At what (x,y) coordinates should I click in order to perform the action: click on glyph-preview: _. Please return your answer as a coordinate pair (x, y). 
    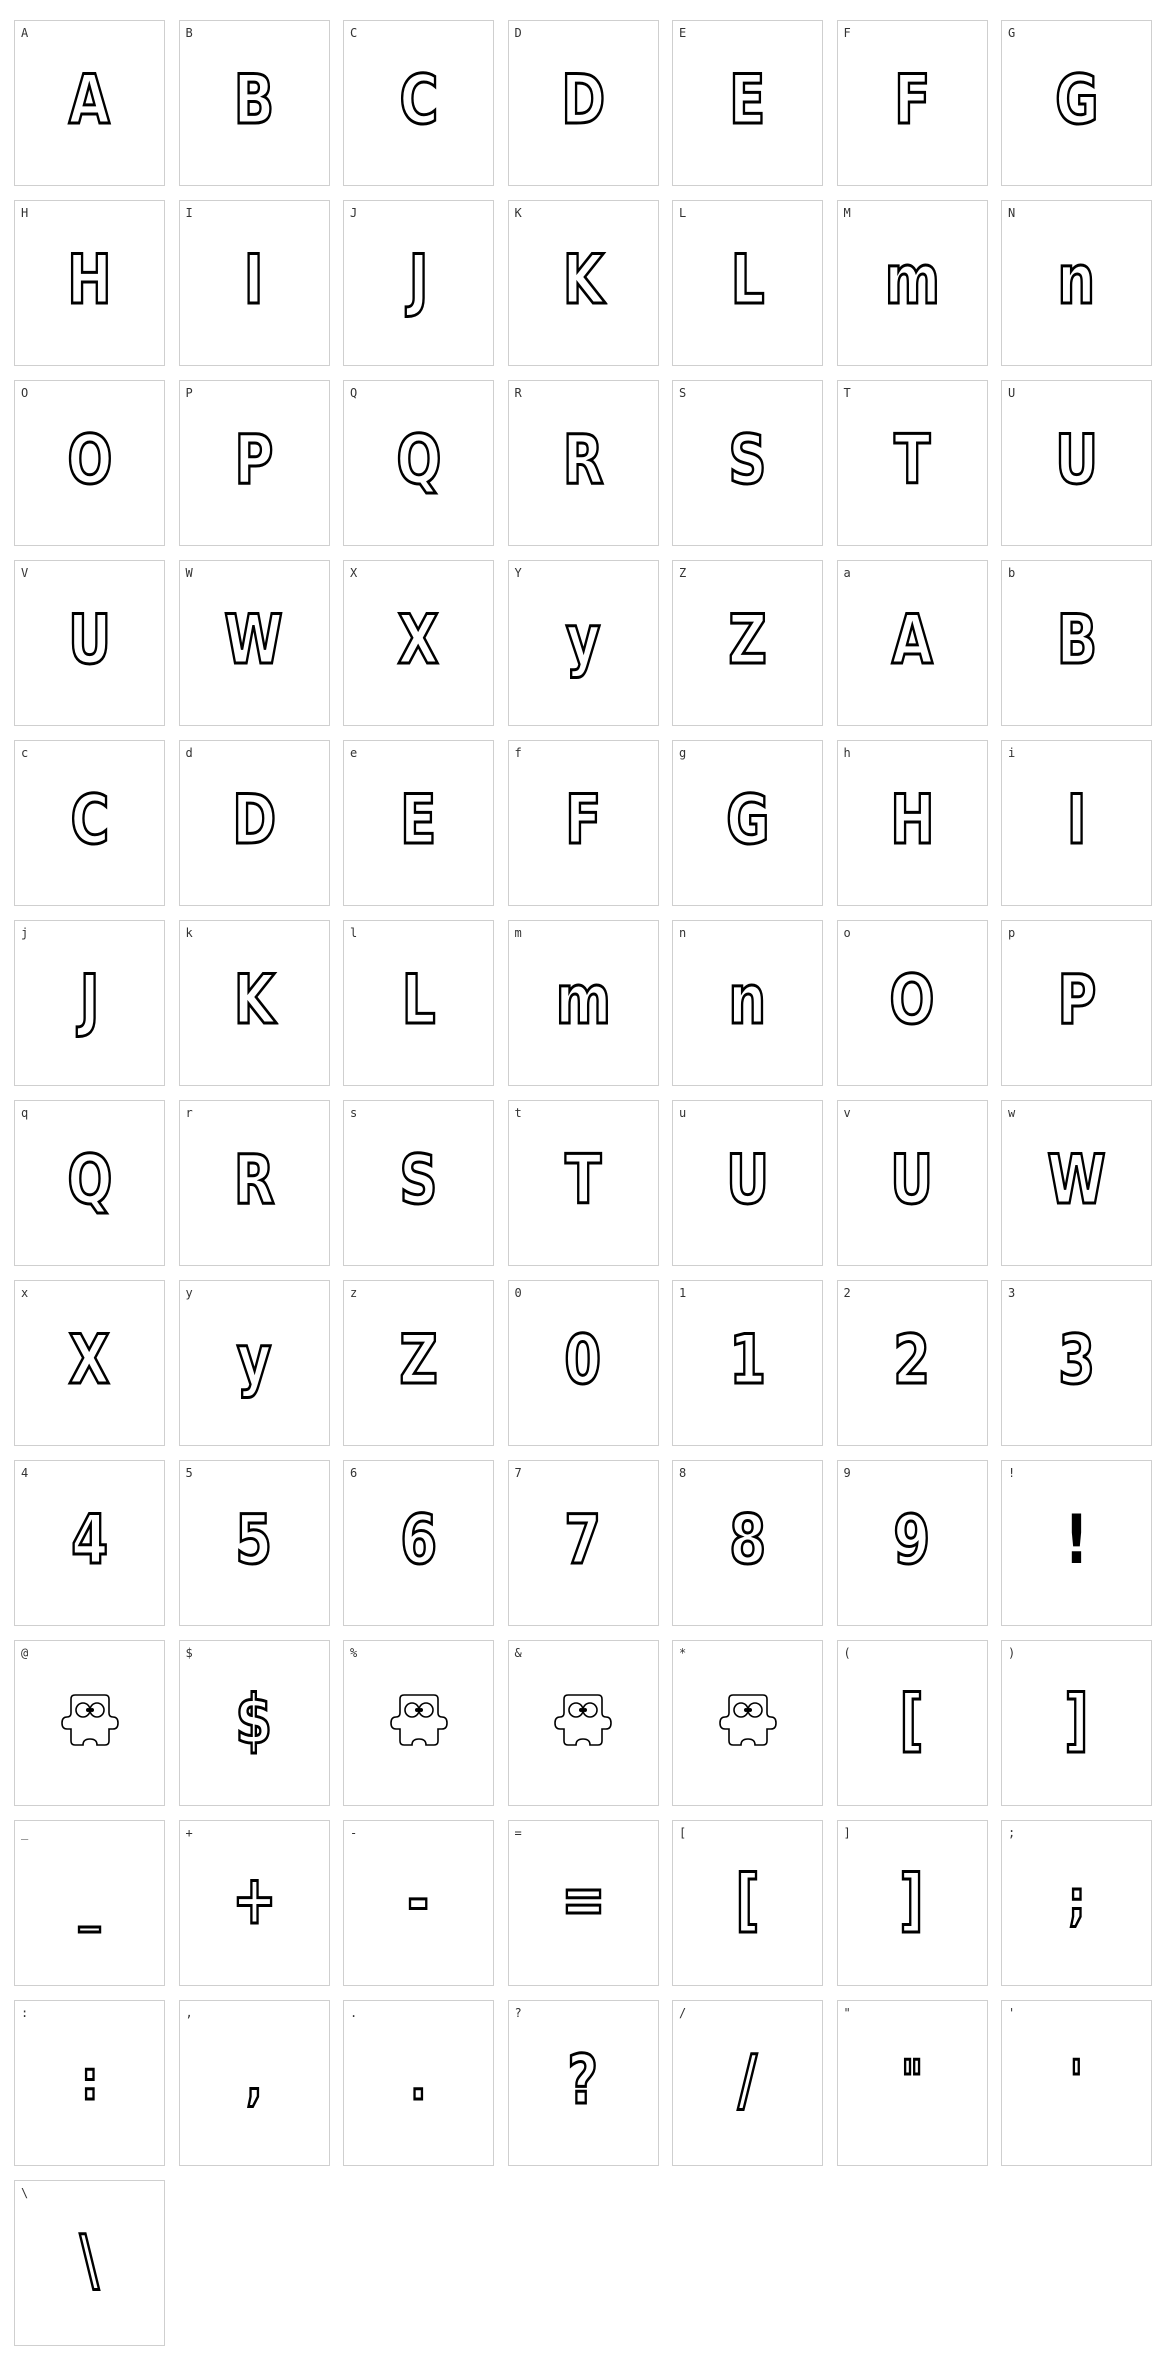
    Looking at the image, I should click on (89, 1901).